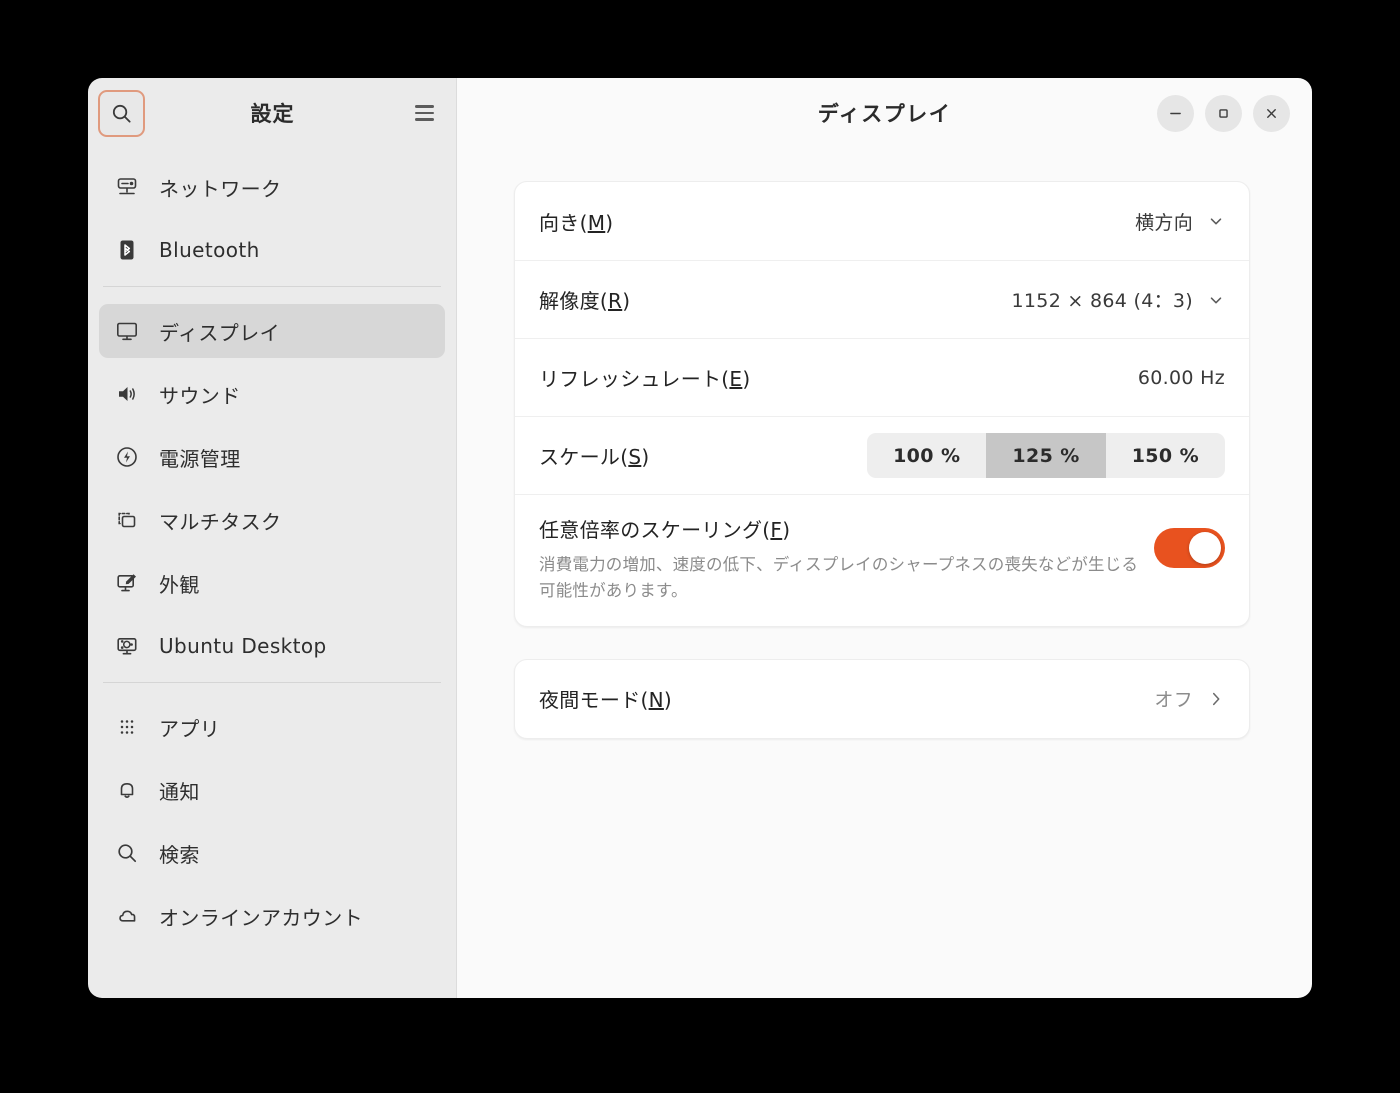 The width and height of the screenshot is (1400, 1093). I want to click on orientation-value: 横方向, so click(1164, 222).